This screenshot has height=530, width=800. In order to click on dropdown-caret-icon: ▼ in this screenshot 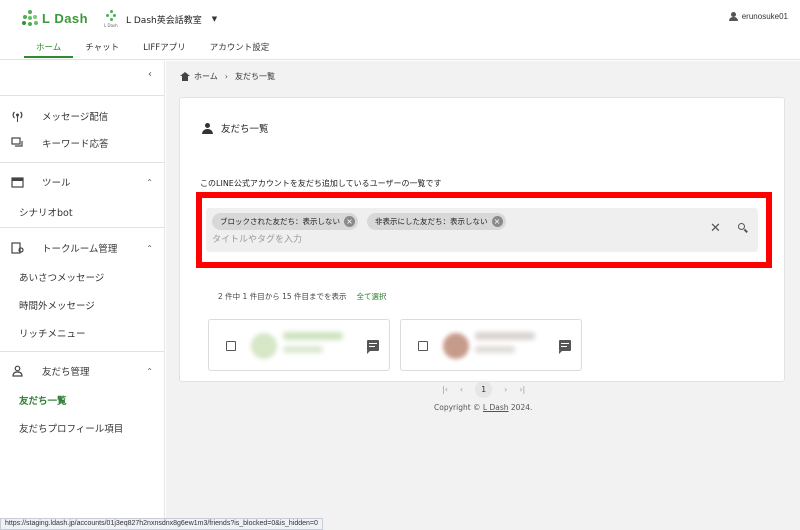, I will do `click(214, 19)`.